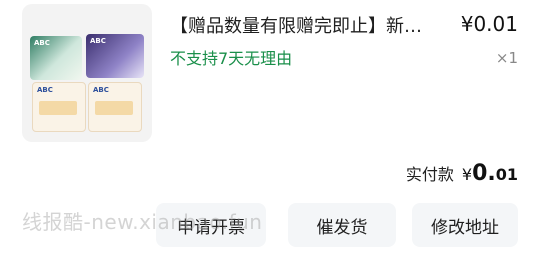 The height and width of the screenshot is (267, 540). I want to click on product-price: ¥0.01, so click(489, 24).